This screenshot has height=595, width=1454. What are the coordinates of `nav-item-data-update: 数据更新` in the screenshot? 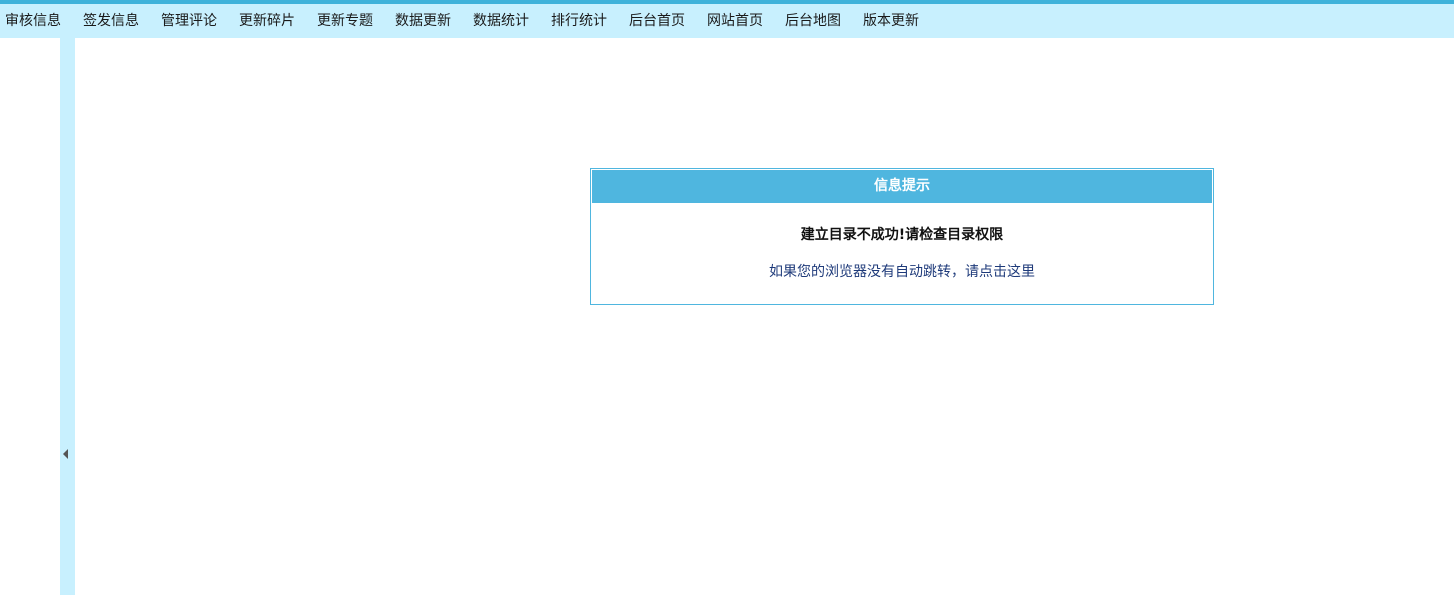 It's located at (423, 21).